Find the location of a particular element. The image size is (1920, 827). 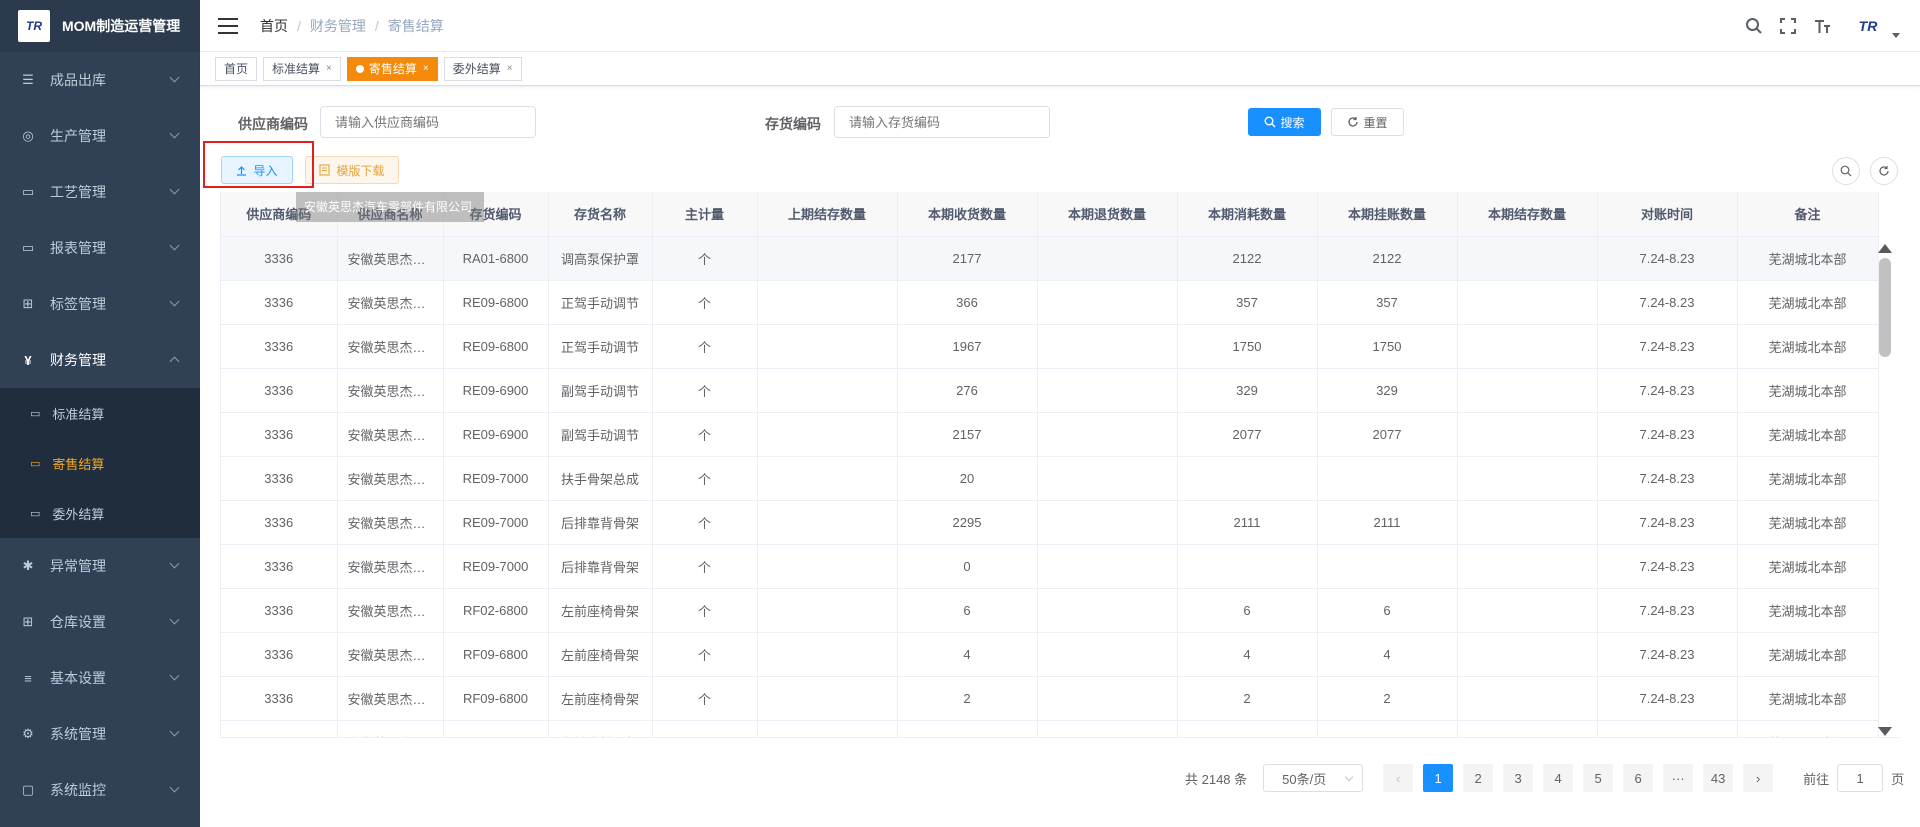

template-download-button: 模版下载 is located at coordinates (352, 170).